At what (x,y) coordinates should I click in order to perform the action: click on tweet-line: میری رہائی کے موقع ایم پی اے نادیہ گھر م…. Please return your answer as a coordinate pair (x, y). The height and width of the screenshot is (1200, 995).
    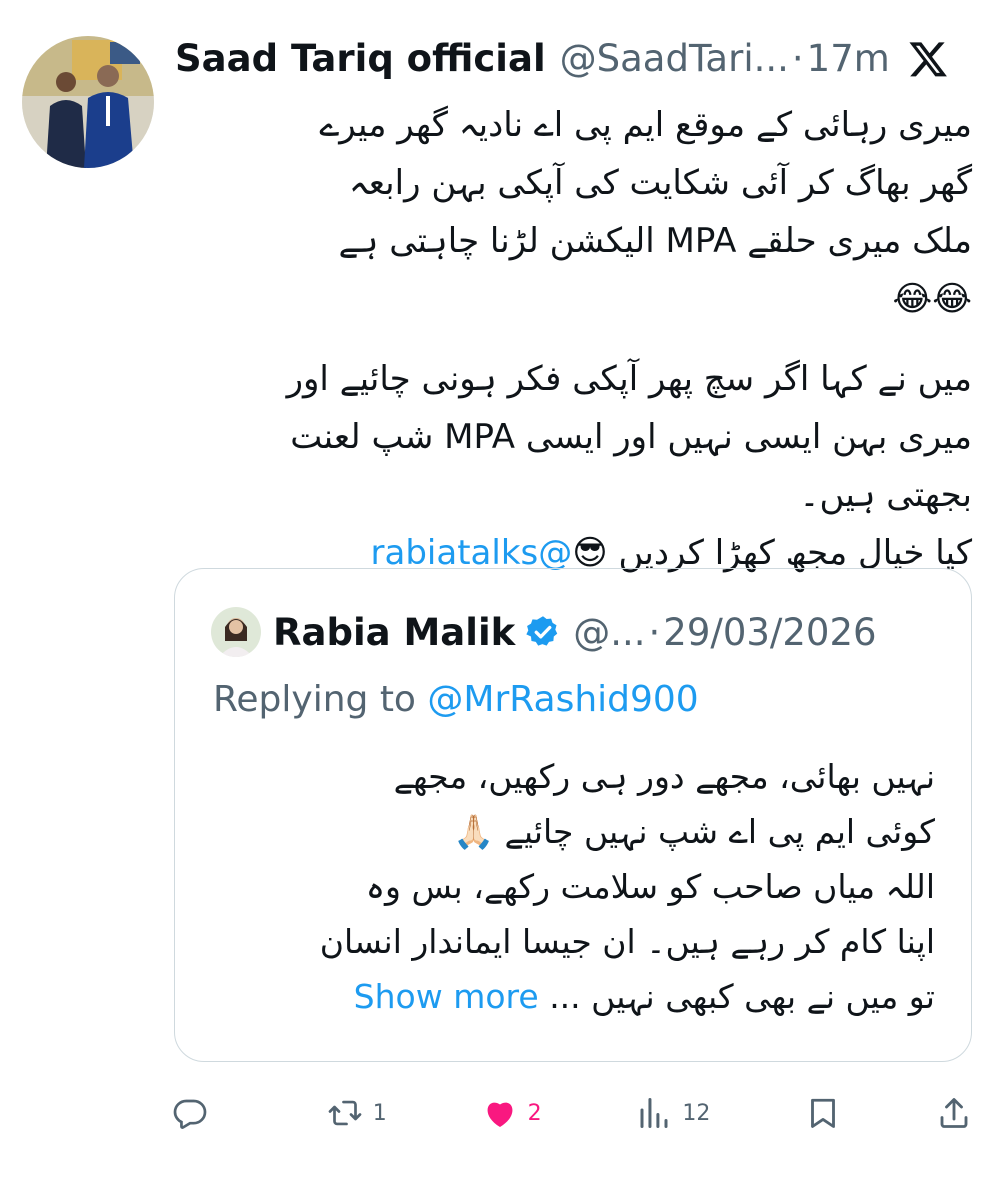
    Looking at the image, I should click on (645, 125).